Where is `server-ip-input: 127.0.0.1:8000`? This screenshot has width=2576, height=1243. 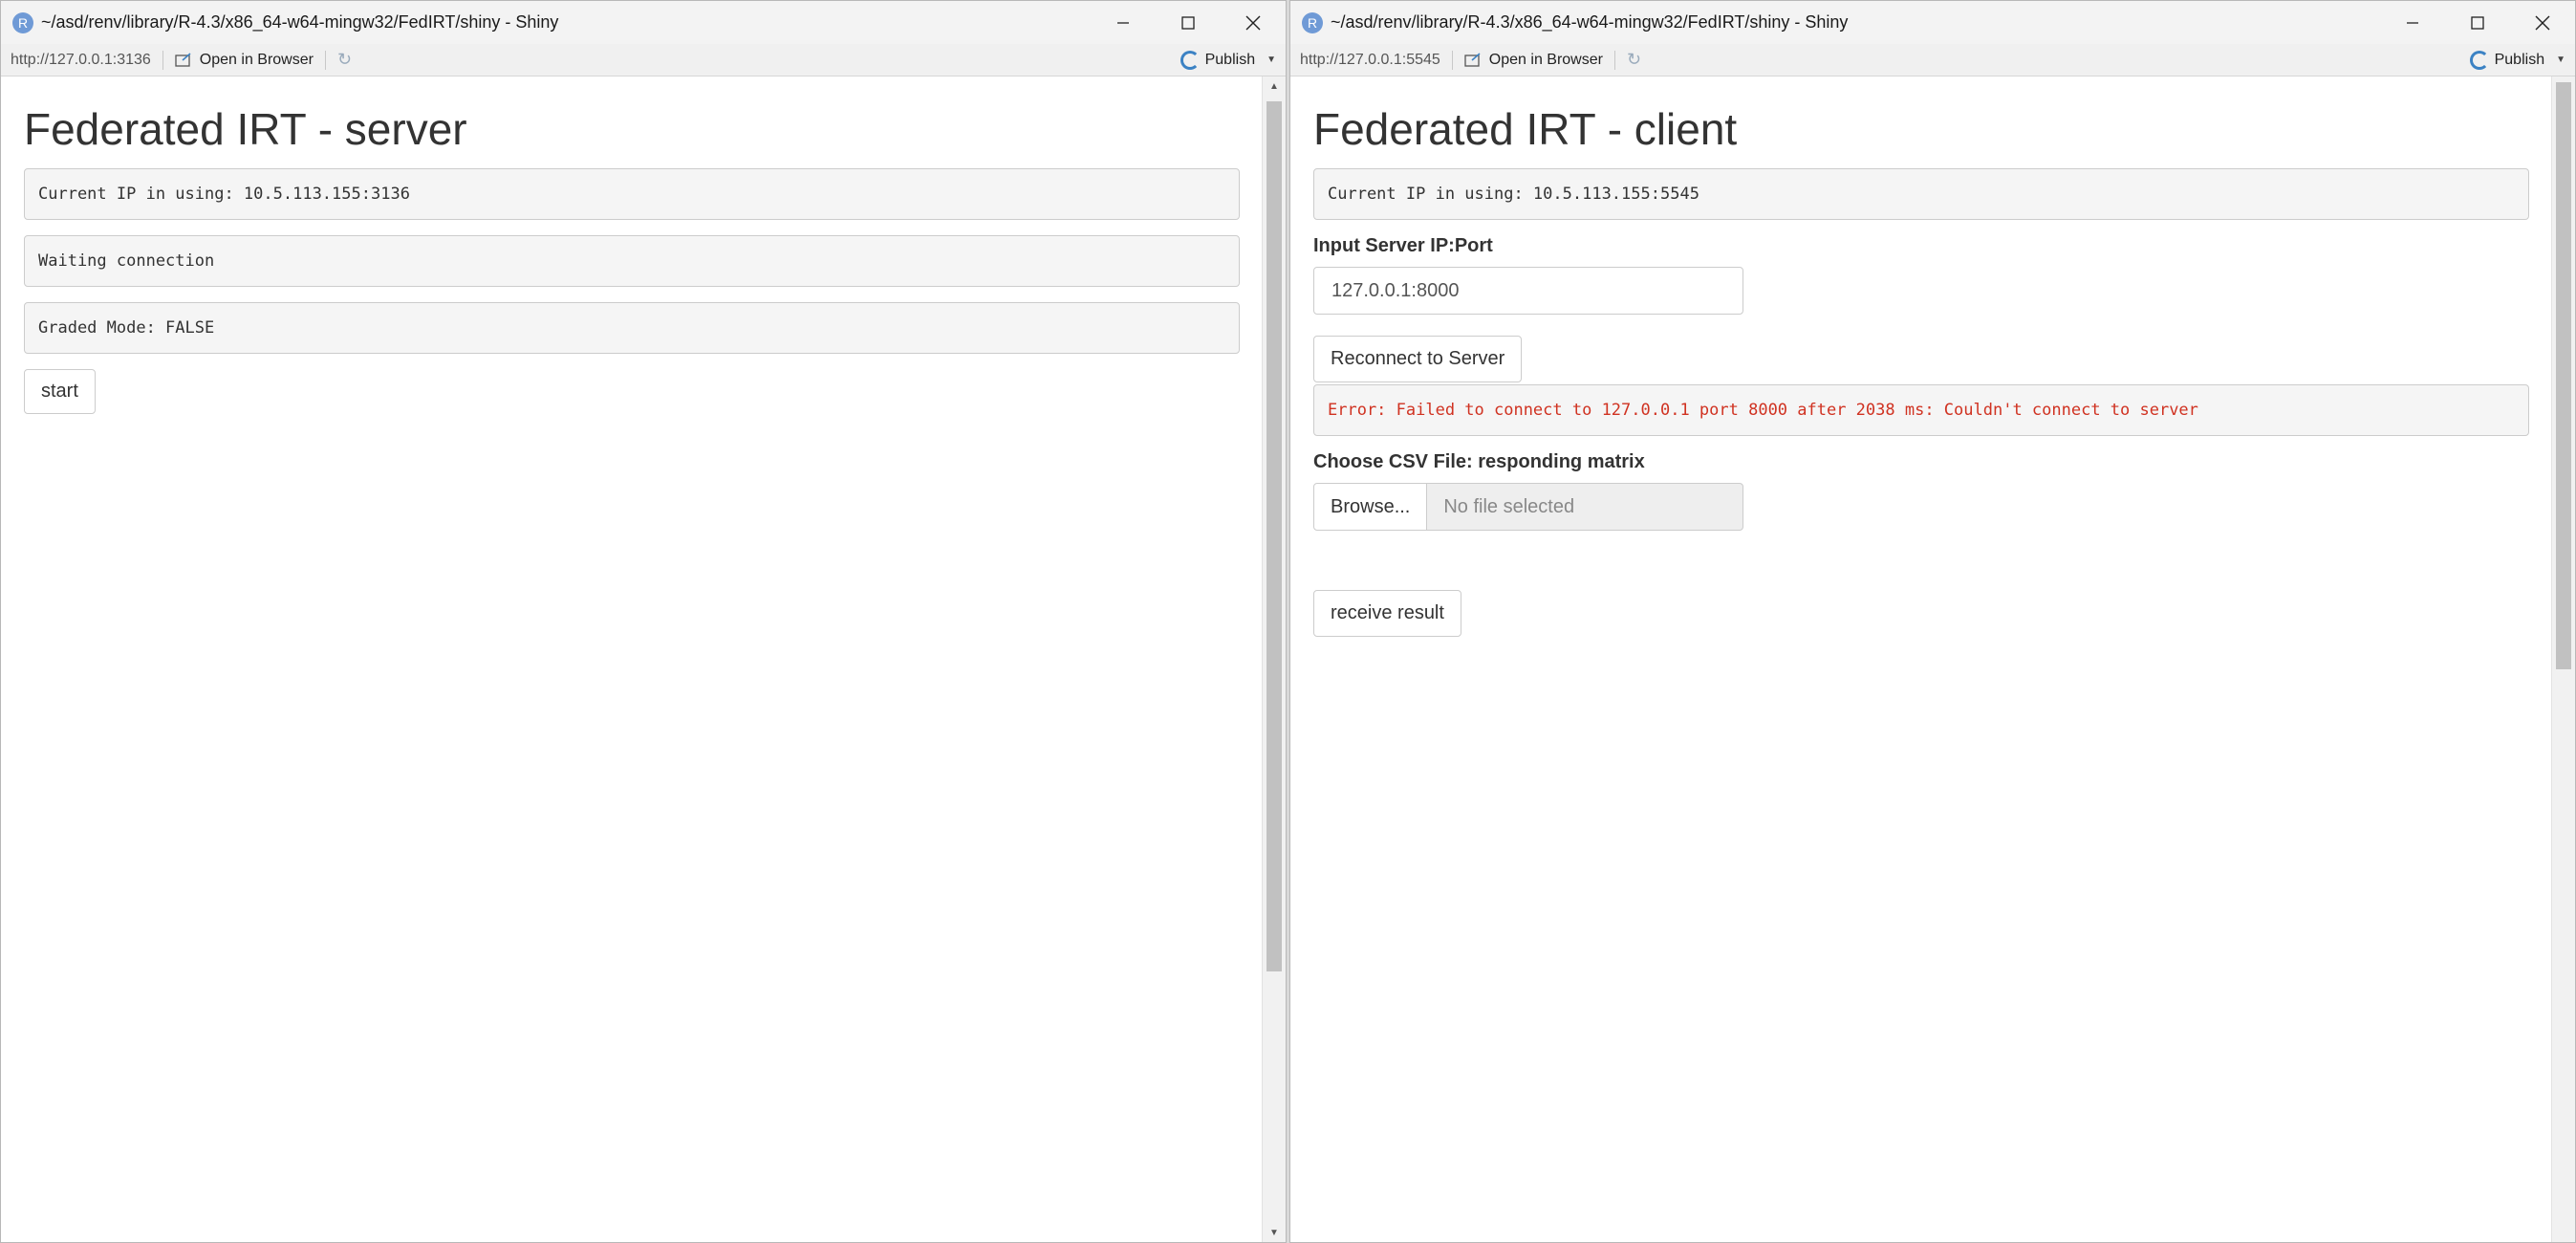 server-ip-input: 127.0.0.1:8000 is located at coordinates (1528, 291).